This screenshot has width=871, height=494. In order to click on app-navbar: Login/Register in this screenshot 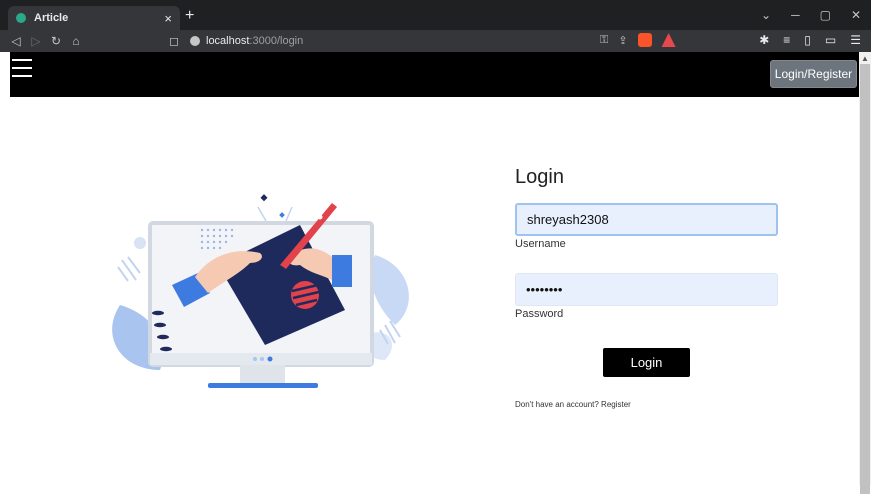, I will do `click(434, 74)`.